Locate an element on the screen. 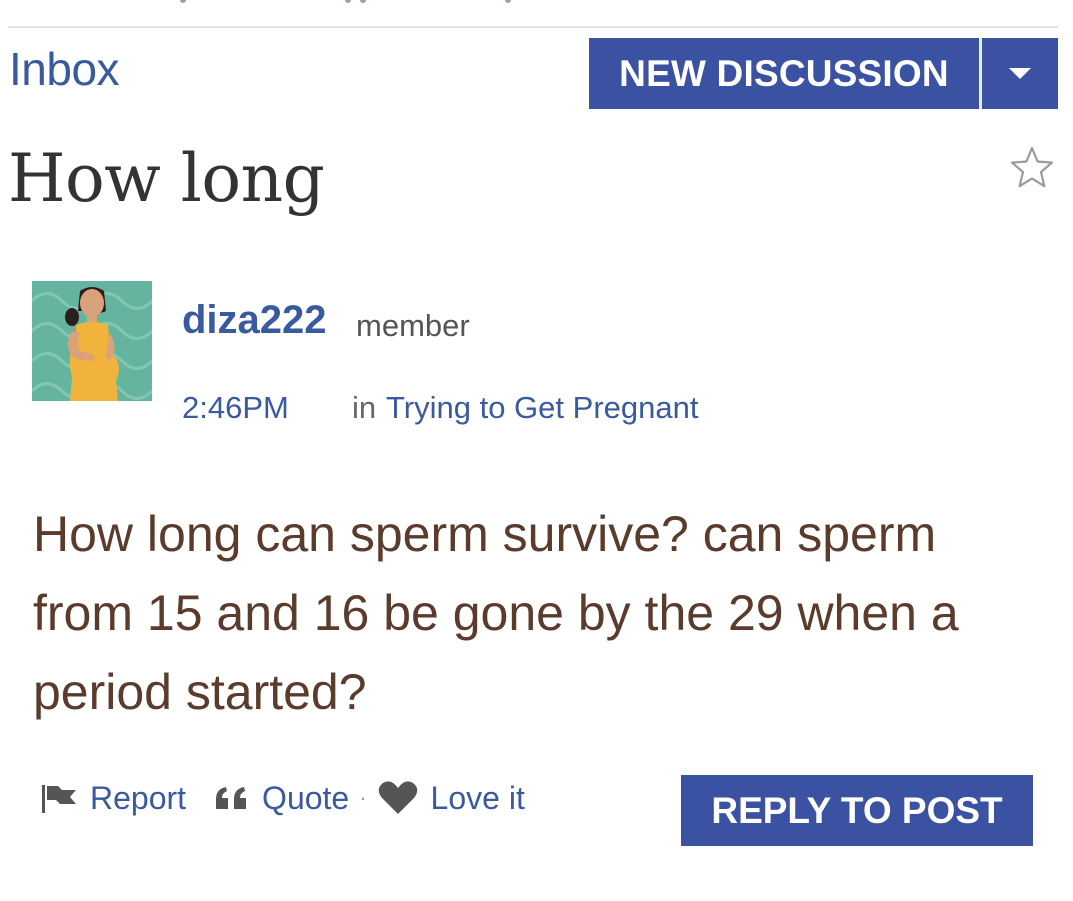 The width and height of the screenshot is (1073, 901). new-discussion-dropdown-toggle is located at coordinates (1020, 73).